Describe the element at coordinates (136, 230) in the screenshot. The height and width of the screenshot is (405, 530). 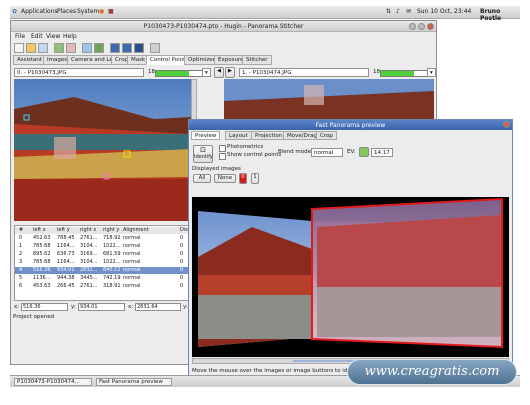
I see `col-alignment: Alignment` at that location.